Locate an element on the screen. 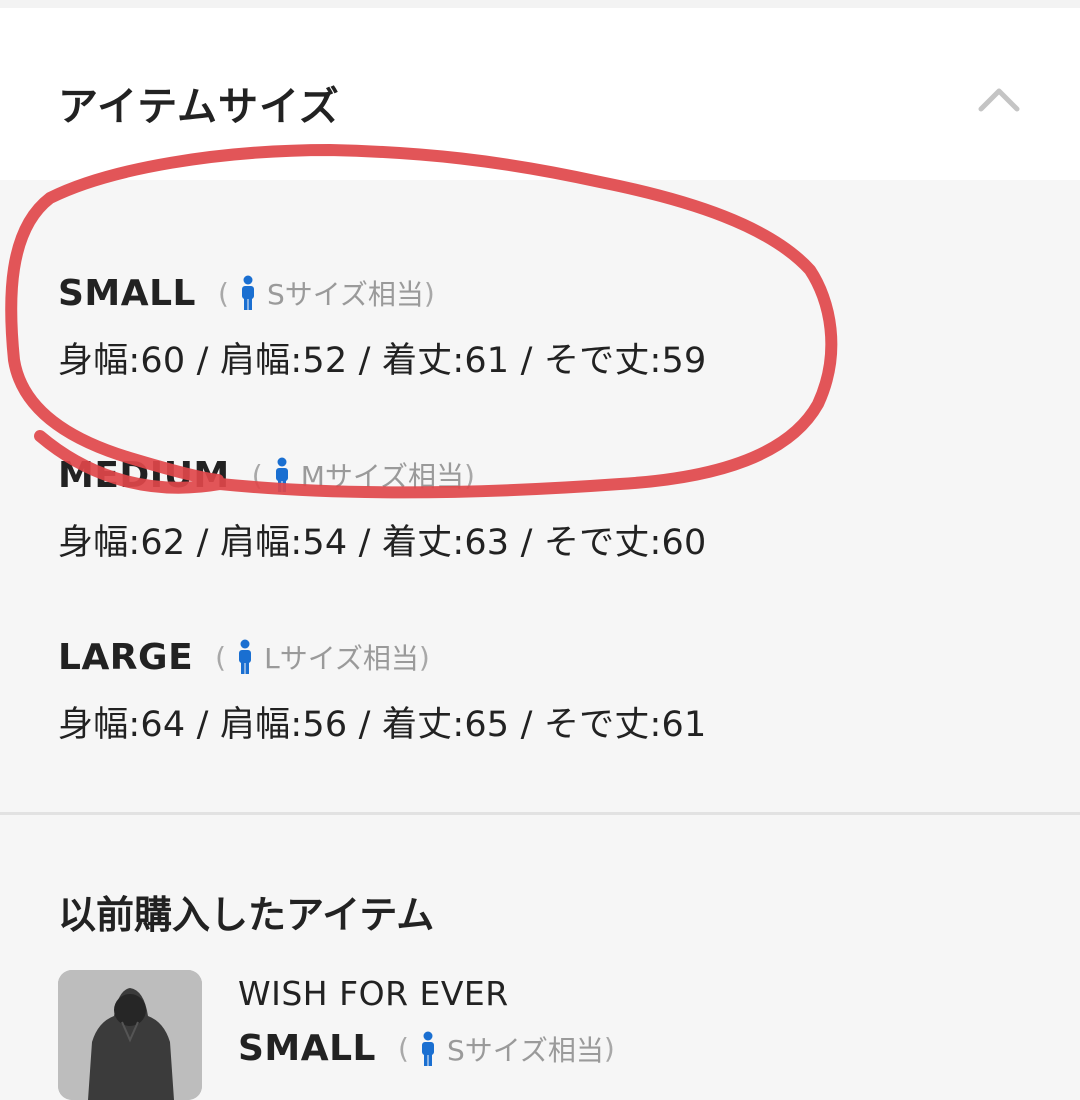 The image size is (1080, 1100). section-title: アイテムサイズ is located at coordinates (199, 107).